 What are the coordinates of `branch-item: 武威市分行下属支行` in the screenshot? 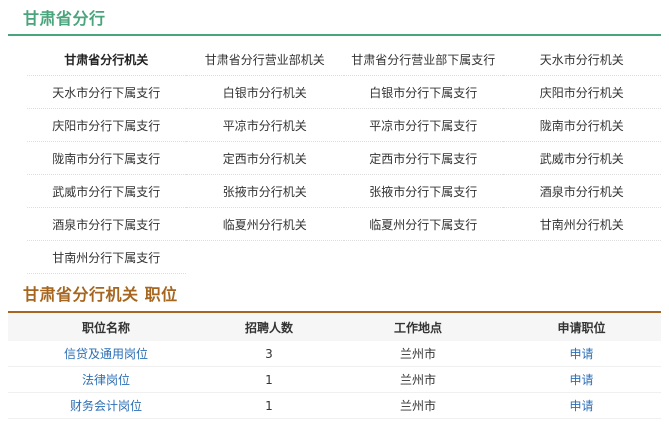 It's located at (106, 191).